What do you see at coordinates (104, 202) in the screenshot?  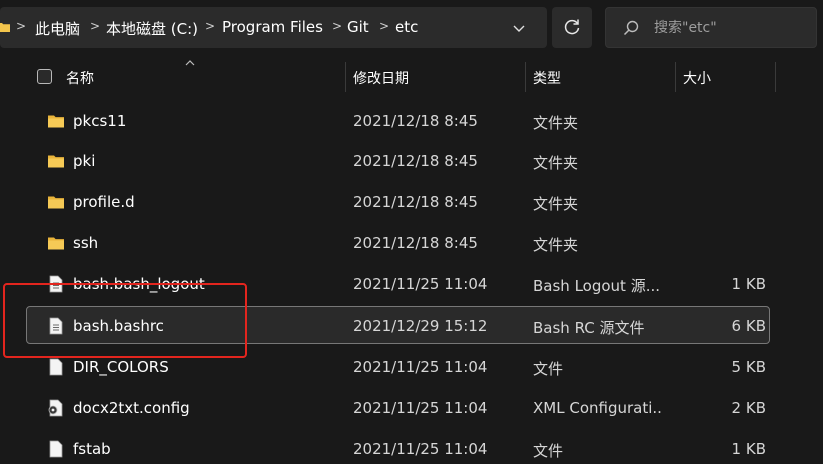 I see `file-name: profile.d` at bounding box center [104, 202].